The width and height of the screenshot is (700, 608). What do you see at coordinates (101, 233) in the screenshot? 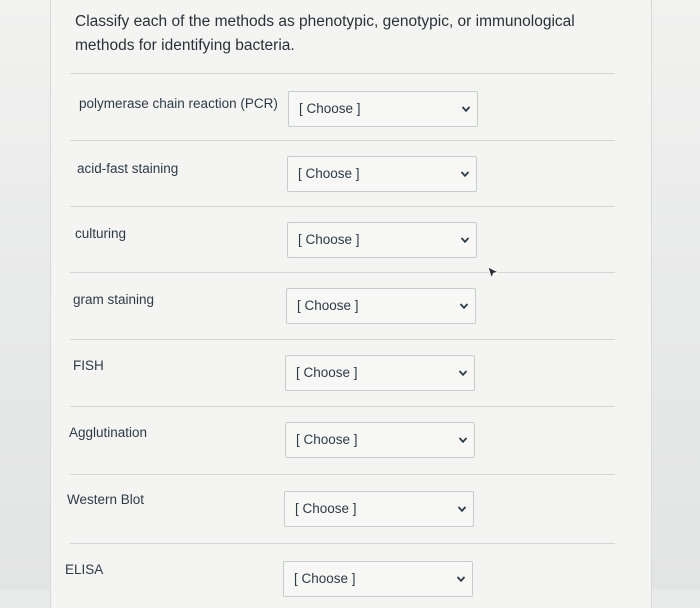
I see `method-label-culturing: culturing` at bounding box center [101, 233].